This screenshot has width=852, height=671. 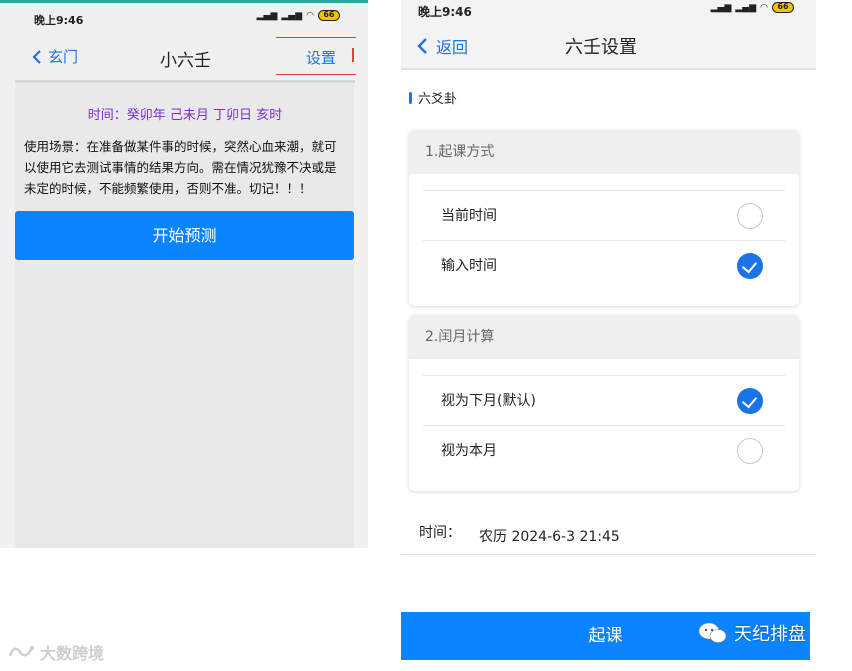 I want to click on start-method-card: 1.起课方式 当前时间 输入时间, so click(x=604, y=218).